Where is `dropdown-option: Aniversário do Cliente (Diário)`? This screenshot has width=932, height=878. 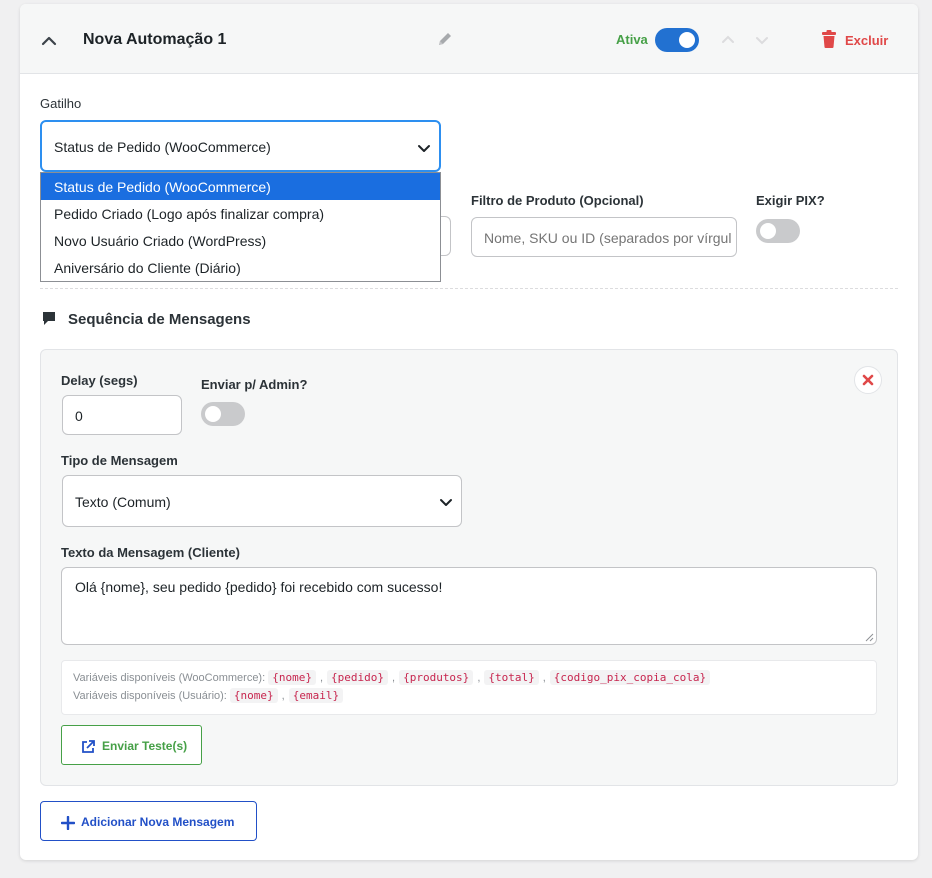
dropdown-option: Aniversário do Cliente (Diário) is located at coordinates (240, 267).